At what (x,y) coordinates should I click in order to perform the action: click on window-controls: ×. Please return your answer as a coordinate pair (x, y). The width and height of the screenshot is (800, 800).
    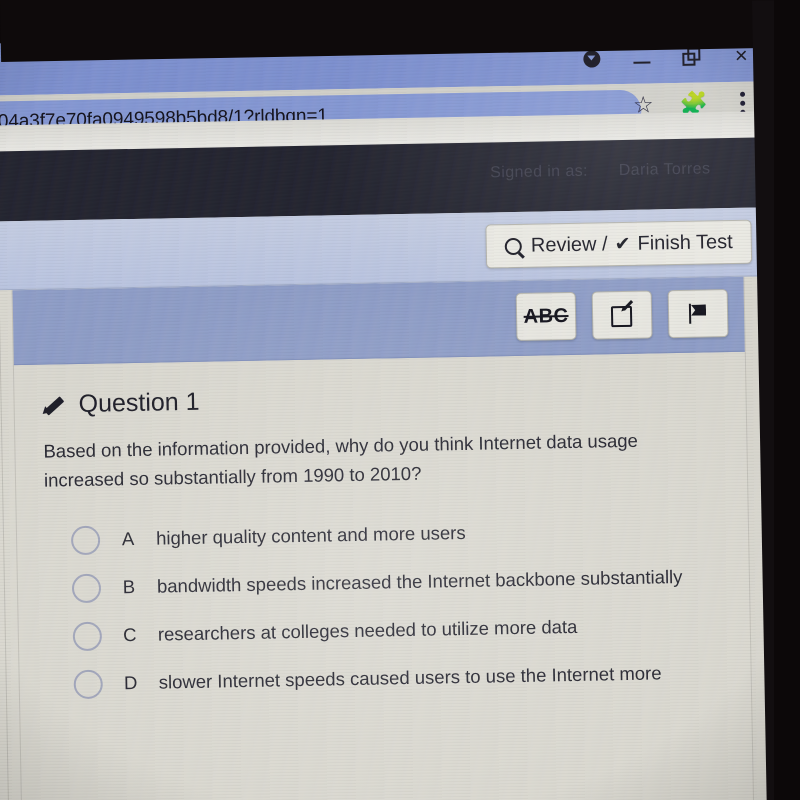
    Looking at the image, I should click on (666, 57).